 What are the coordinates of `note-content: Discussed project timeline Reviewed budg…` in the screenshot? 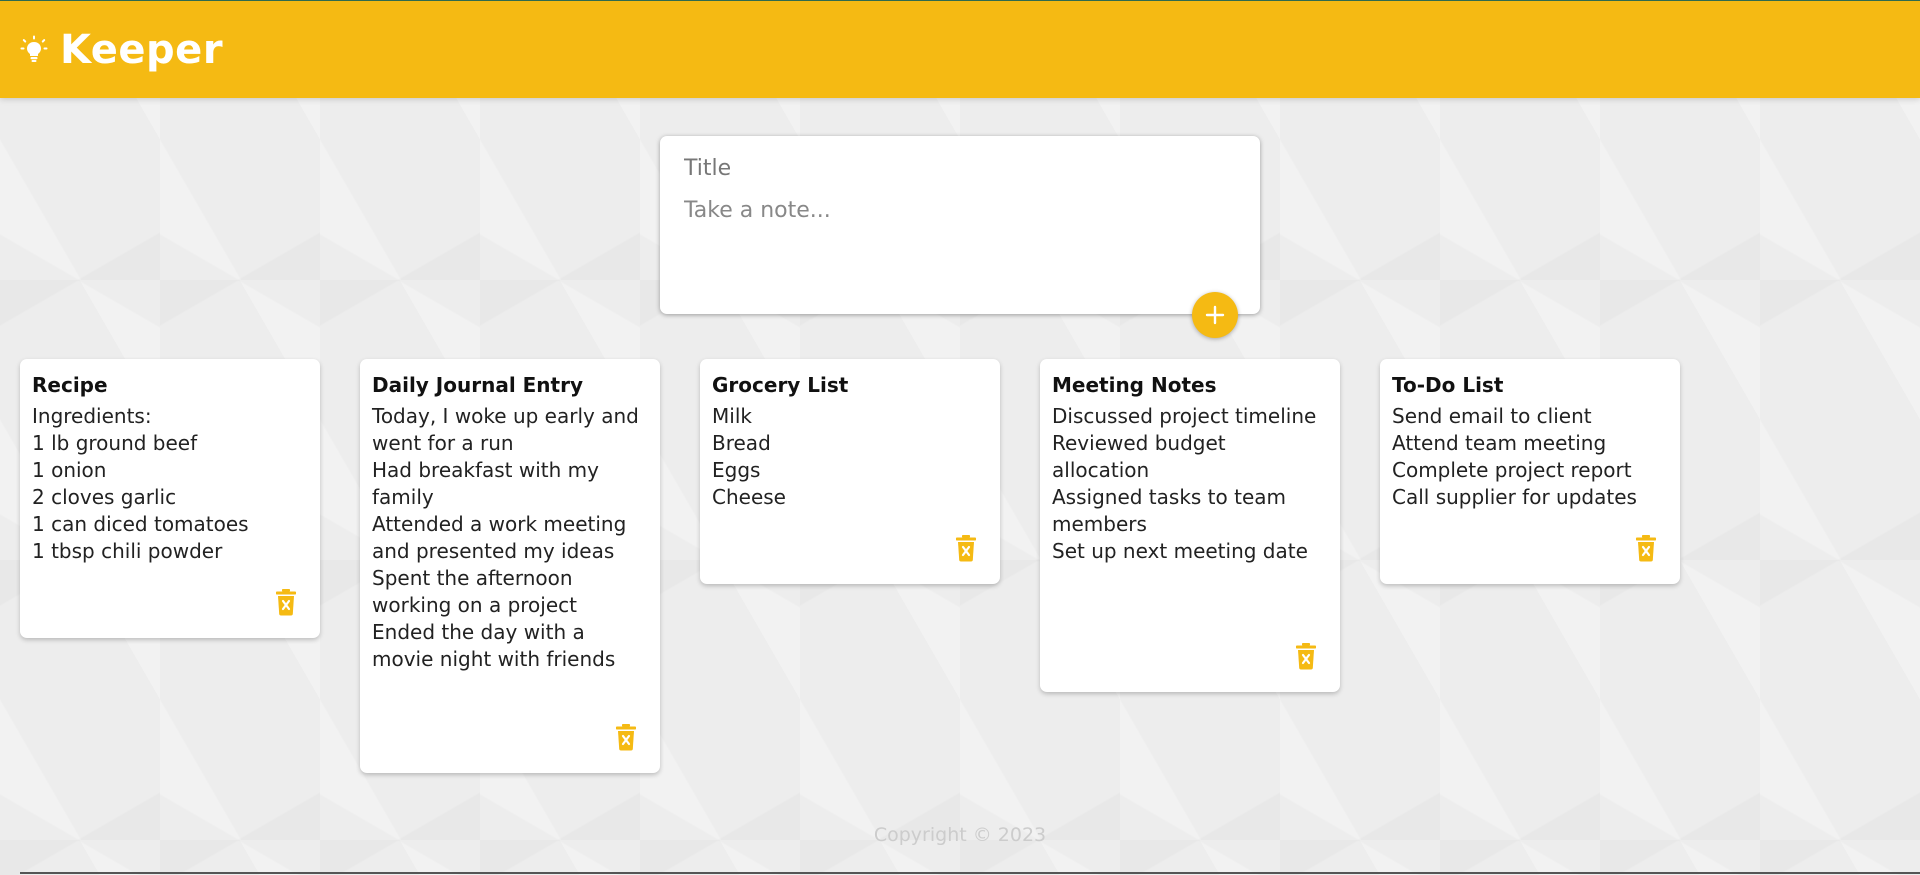 It's located at (1184, 483).